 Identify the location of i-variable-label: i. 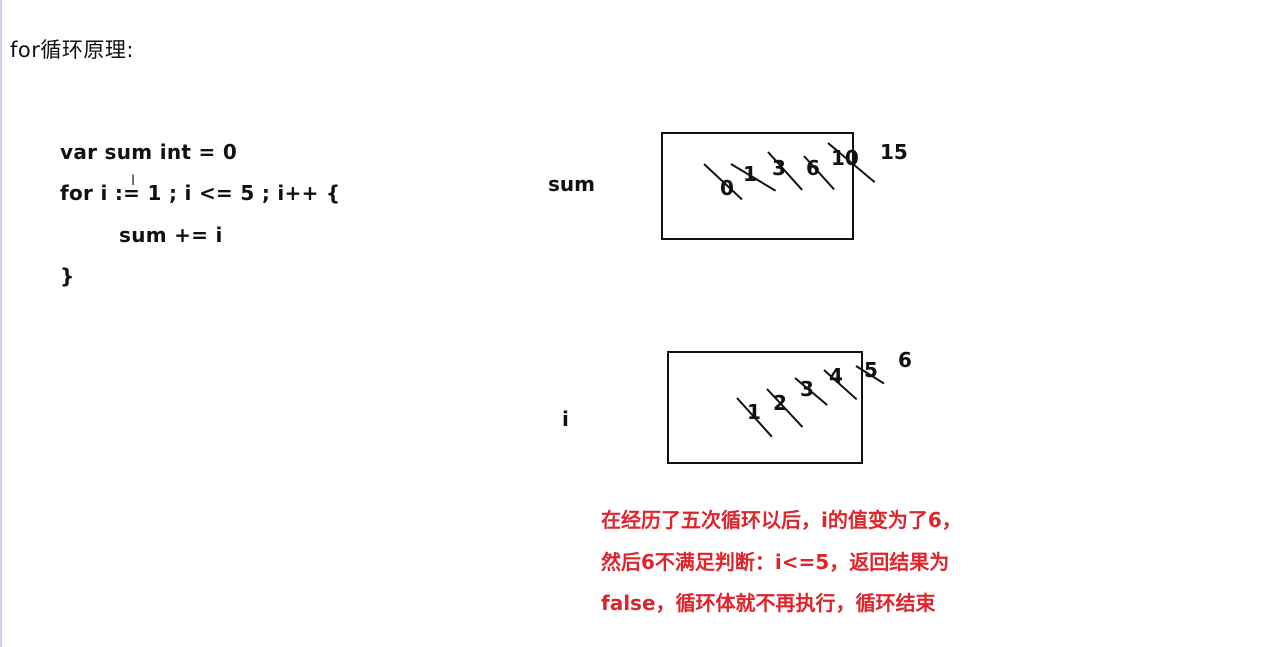
(565, 419).